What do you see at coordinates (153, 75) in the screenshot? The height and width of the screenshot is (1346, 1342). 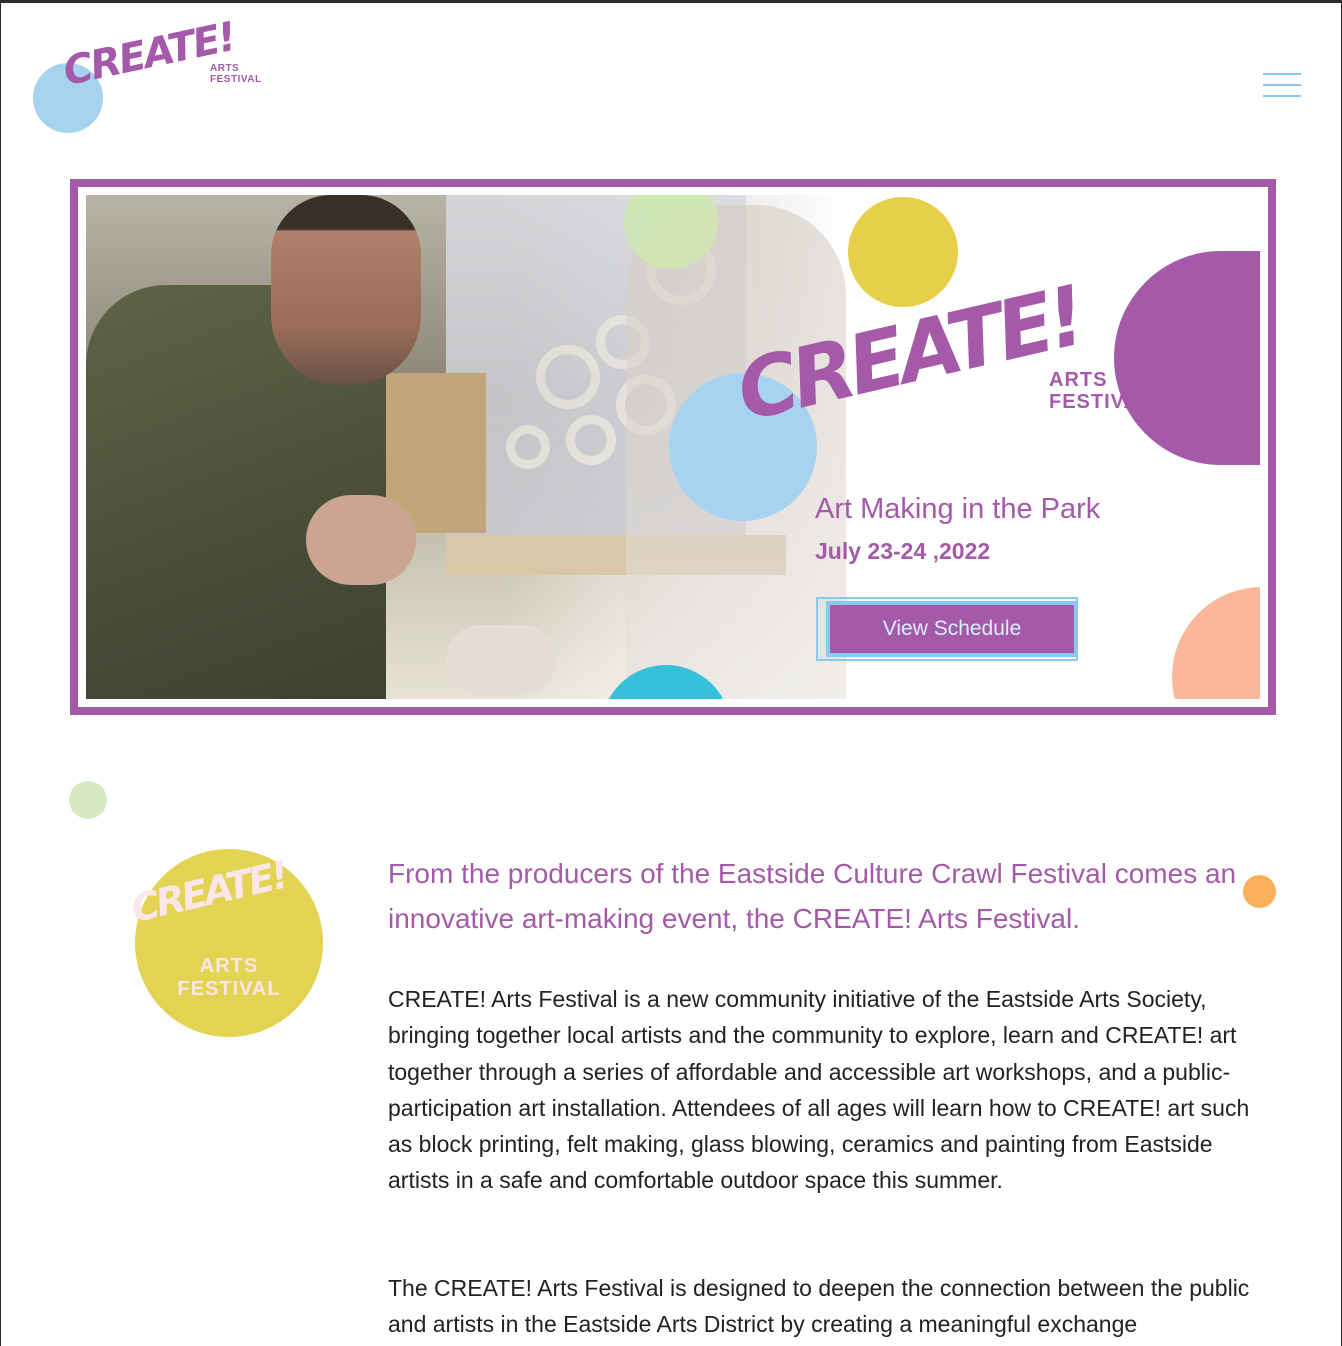 I see `site-logo: CREATE! ARTS FESTIVAL` at bounding box center [153, 75].